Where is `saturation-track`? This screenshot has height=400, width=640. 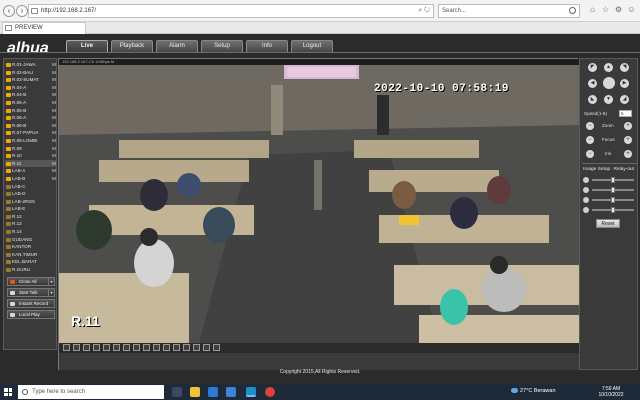
saturation-track is located at coordinates (613, 200).